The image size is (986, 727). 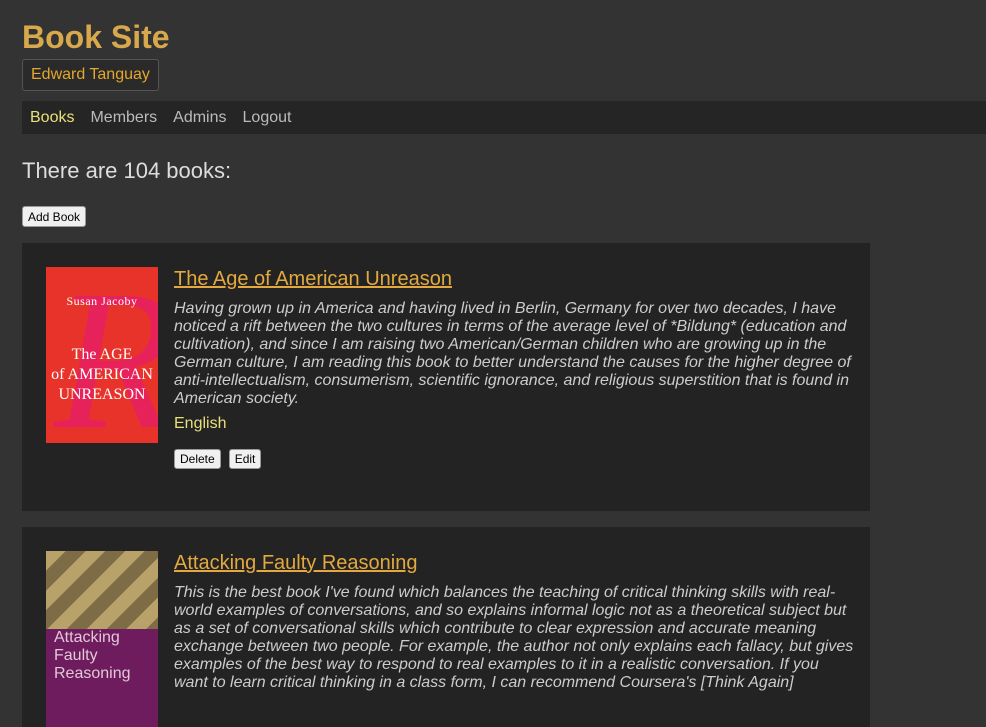 What do you see at coordinates (102, 301) in the screenshot?
I see `cover-author: Susan Jacoby` at bounding box center [102, 301].